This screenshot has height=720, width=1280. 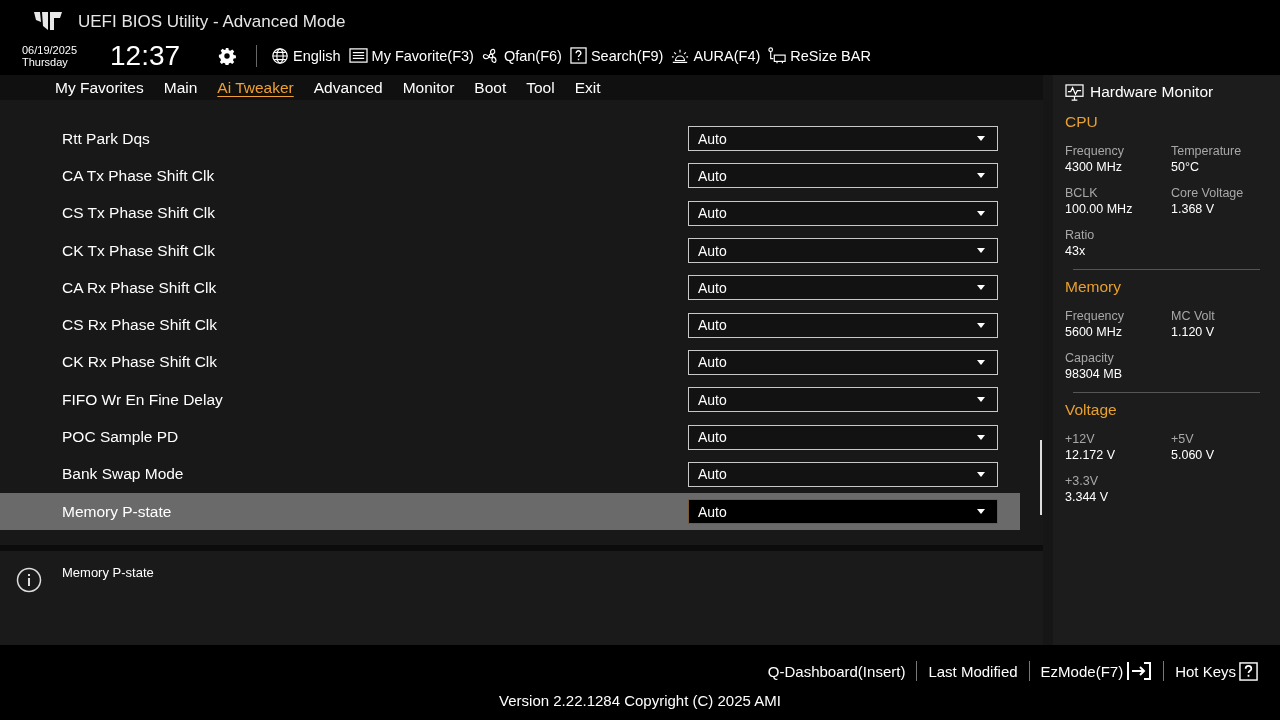 I want to click on toolbar-button: My Favorite(F3), so click(x=411, y=56).